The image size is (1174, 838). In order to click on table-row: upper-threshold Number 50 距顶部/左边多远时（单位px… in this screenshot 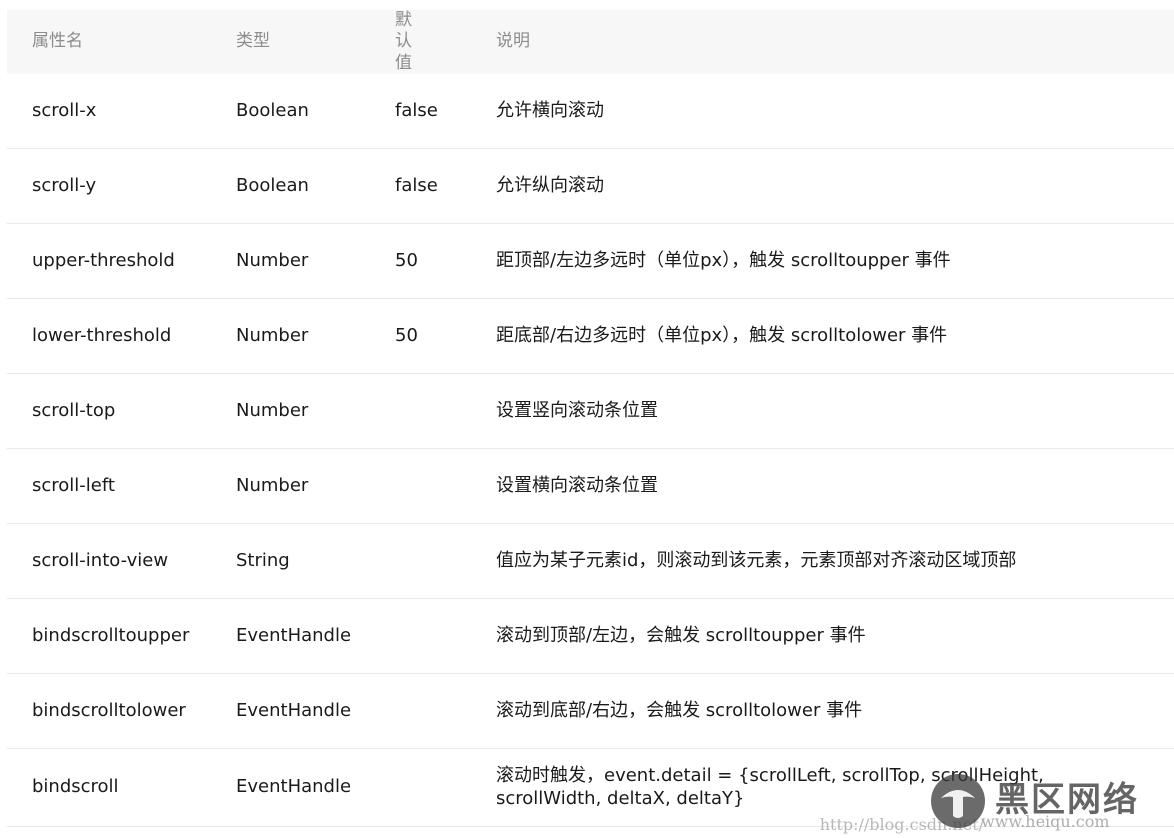, I will do `click(590, 261)`.